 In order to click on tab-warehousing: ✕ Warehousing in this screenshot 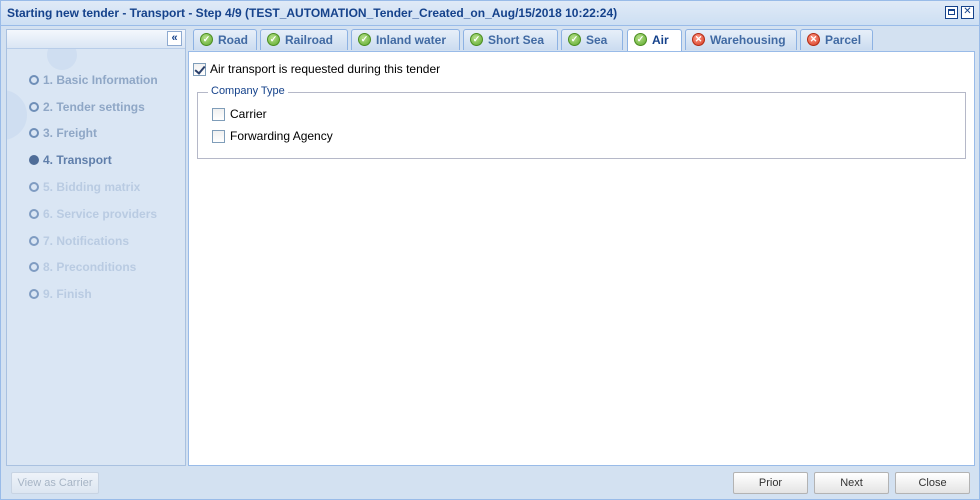, I will do `click(741, 39)`.